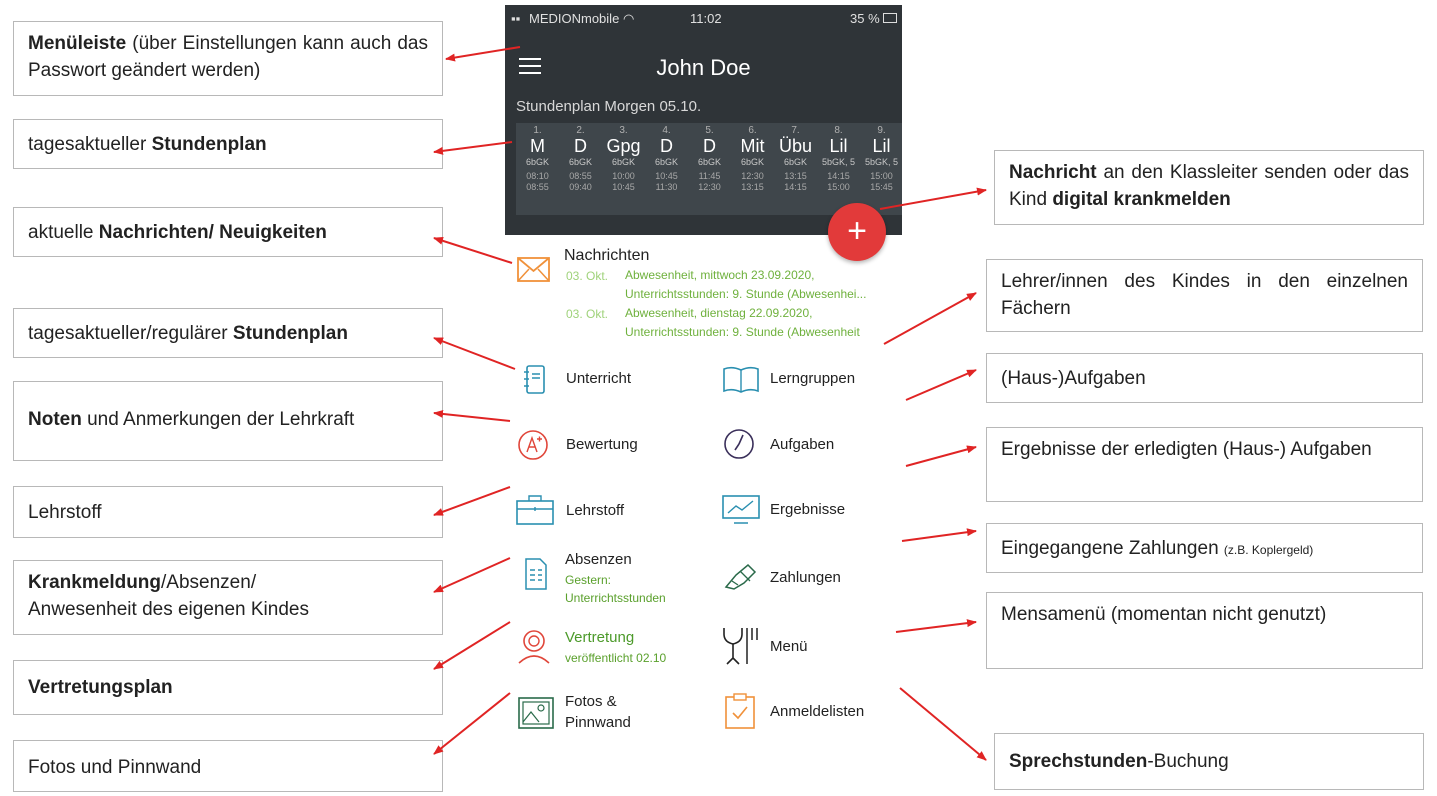 Image resolution: width=1437 pixels, height=796 pixels. I want to click on arrow-krankmeldung, so click(472, 575).